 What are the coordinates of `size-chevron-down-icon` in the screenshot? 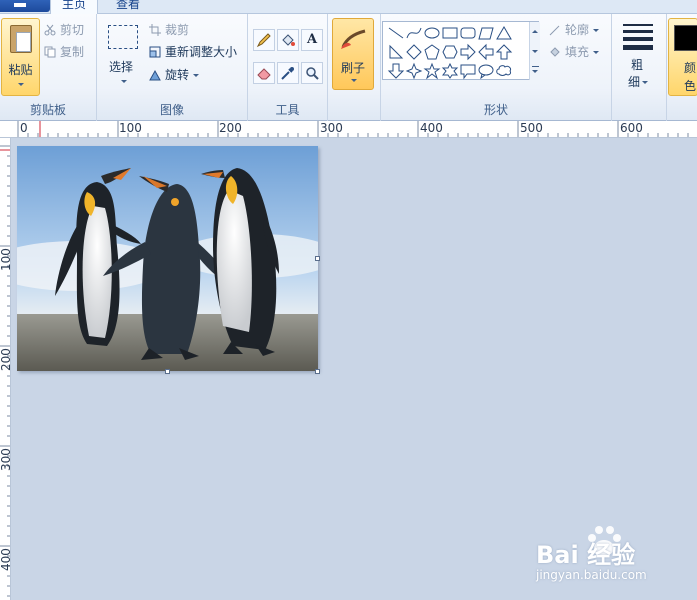 It's located at (645, 82).